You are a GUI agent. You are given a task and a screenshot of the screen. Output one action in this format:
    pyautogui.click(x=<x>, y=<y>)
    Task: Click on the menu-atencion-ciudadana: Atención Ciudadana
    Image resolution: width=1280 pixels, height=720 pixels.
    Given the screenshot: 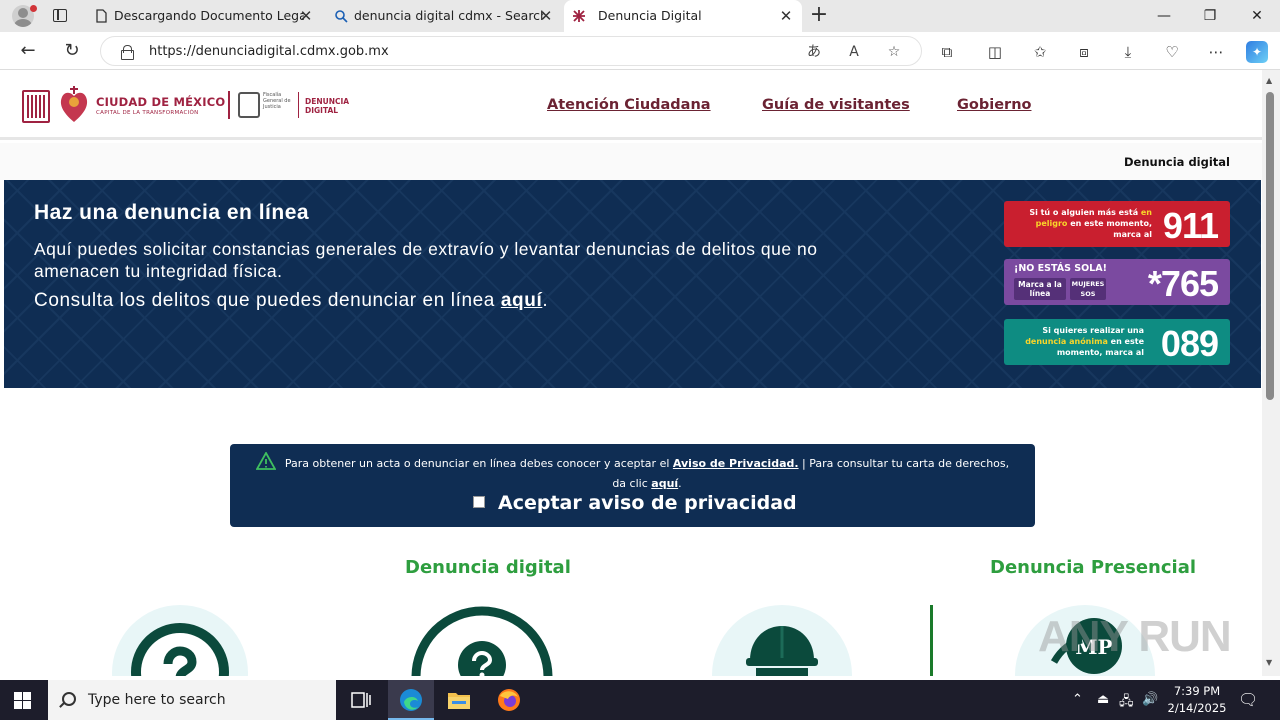 What is the action you would take?
    pyautogui.click(x=629, y=105)
    